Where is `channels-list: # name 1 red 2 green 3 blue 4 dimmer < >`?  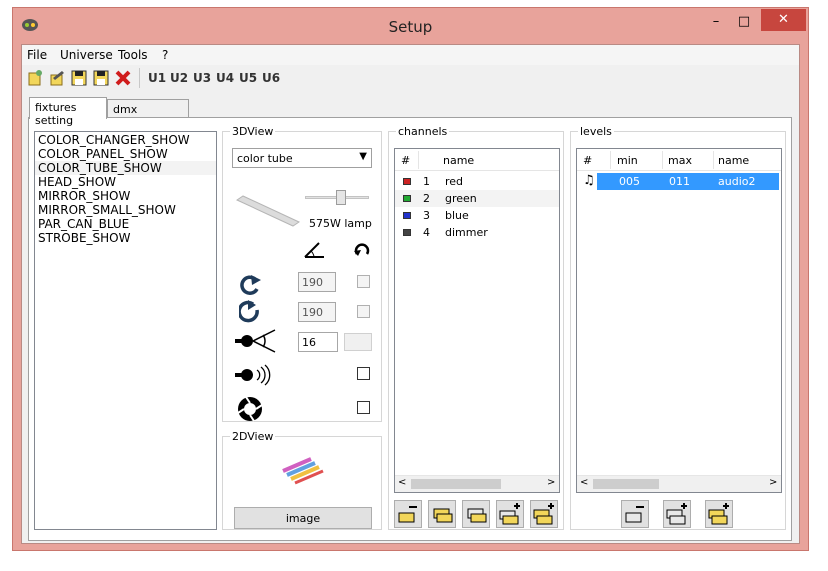
channels-list: # name 1 red 2 green 3 blue 4 dimmer < > is located at coordinates (477, 320).